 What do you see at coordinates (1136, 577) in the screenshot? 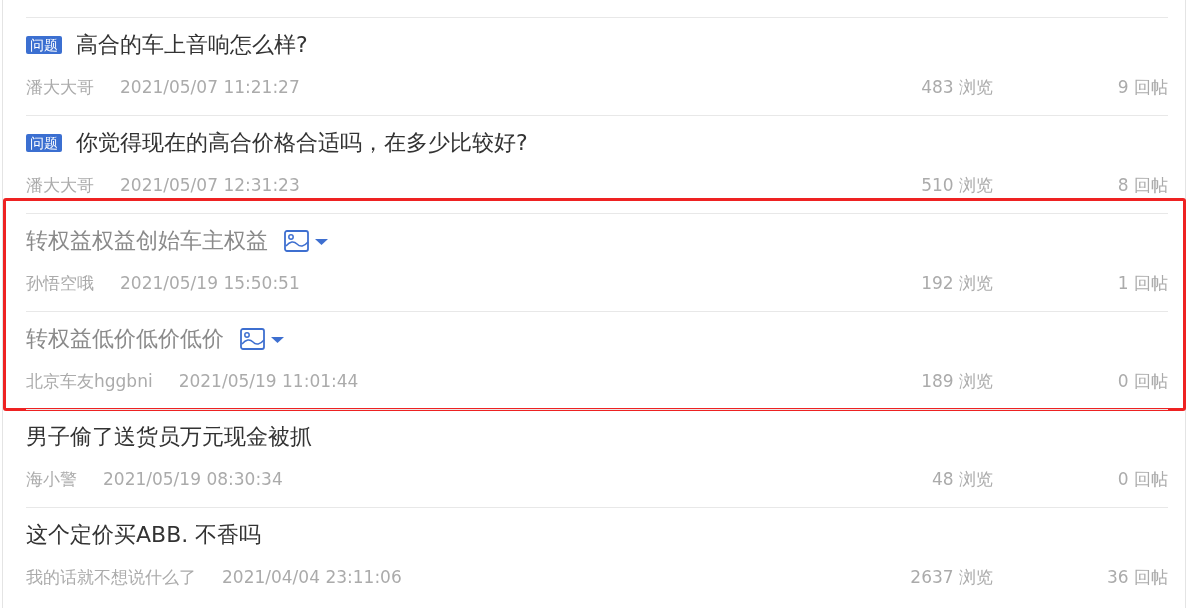
I see `reply-count: 36 回帖` at bounding box center [1136, 577].